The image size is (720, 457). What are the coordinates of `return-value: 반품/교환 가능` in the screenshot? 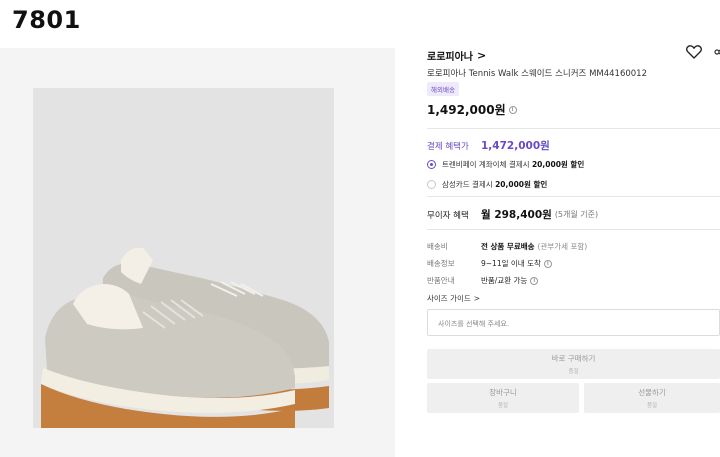 It's located at (504, 280).